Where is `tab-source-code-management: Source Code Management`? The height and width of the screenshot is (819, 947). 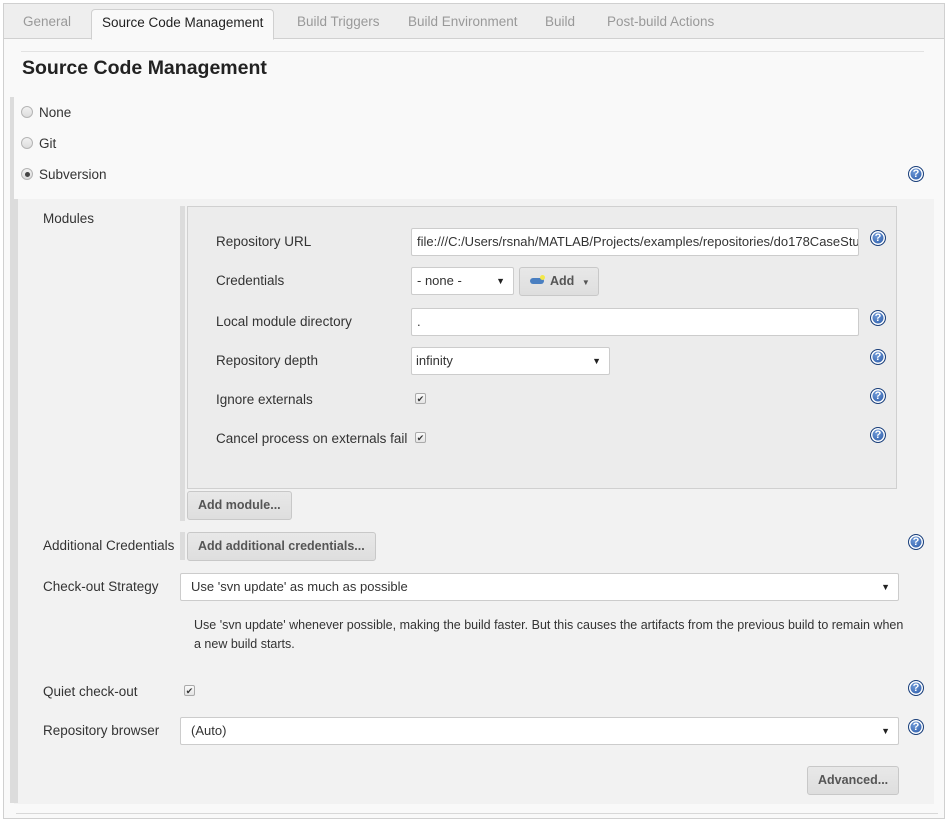
tab-source-code-management: Source Code Management is located at coordinates (183, 24).